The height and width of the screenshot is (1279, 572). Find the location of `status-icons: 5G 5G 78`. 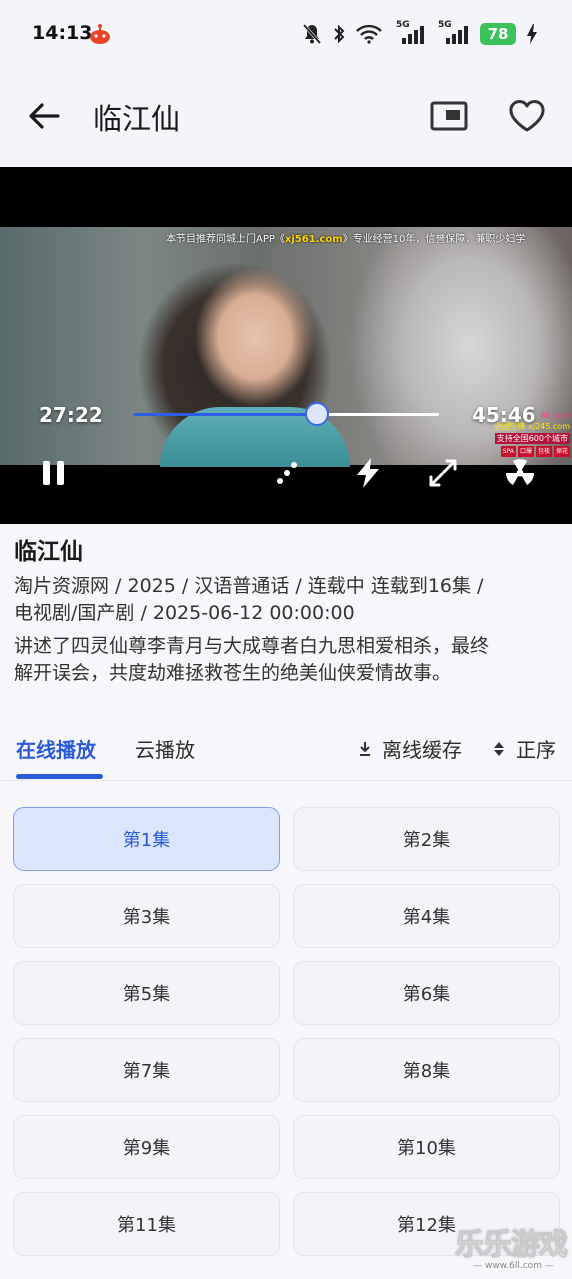

status-icons: 5G 5G 78 is located at coordinates (420, 34).